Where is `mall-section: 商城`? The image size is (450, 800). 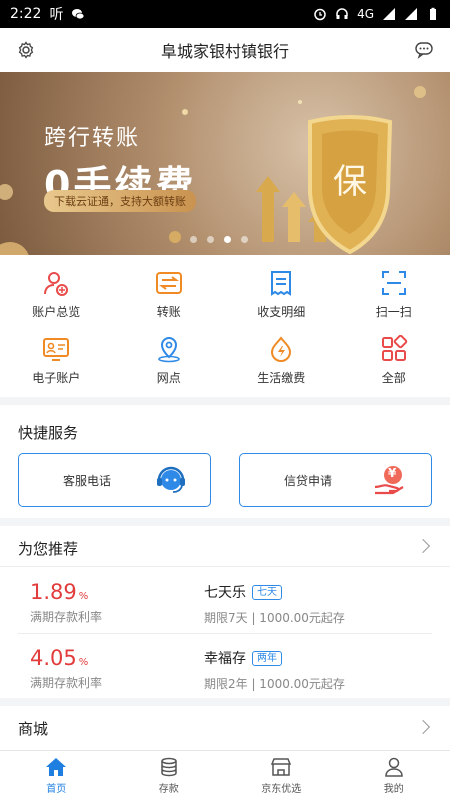 mall-section: 商城 is located at coordinates (225, 728).